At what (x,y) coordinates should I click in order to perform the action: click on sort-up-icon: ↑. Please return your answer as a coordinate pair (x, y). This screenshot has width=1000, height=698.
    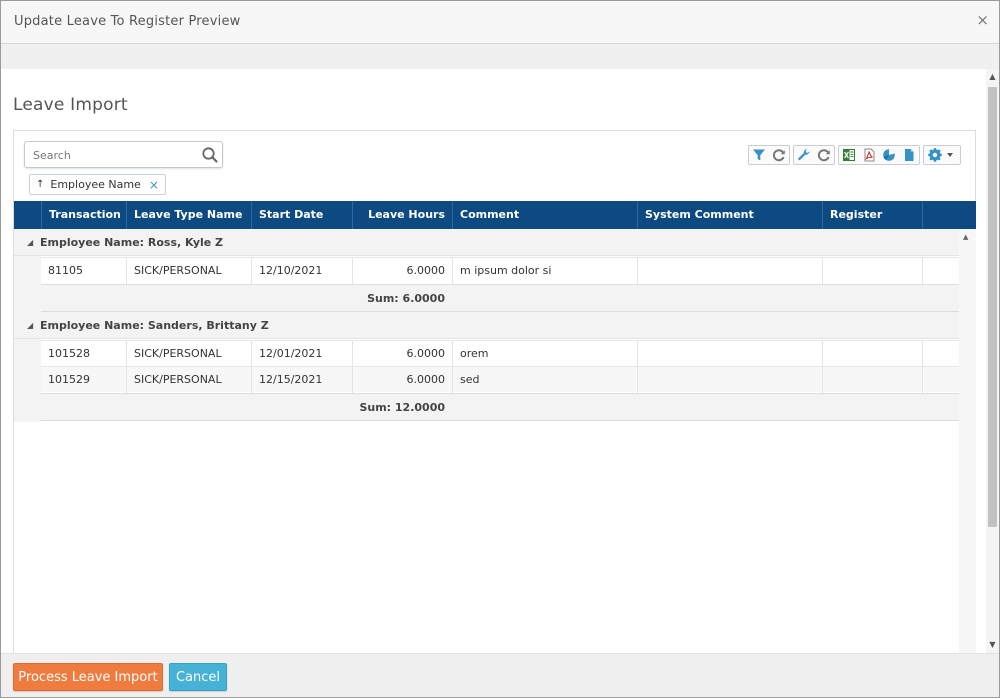
    Looking at the image, I should click on (40, 184).